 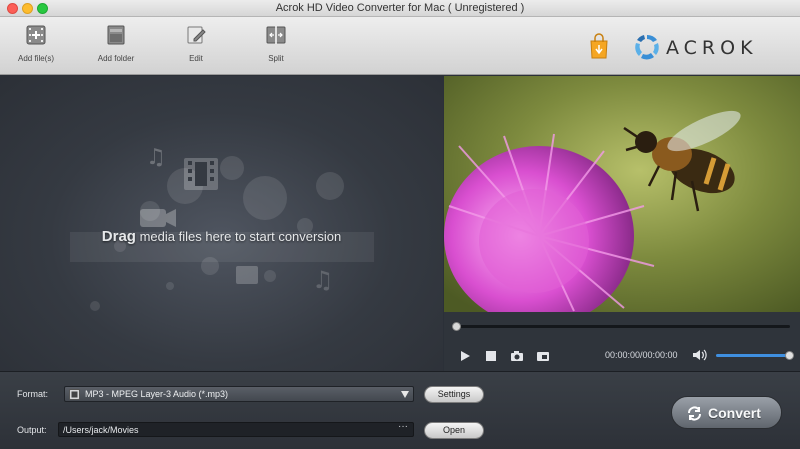 What do you see at coordinates (116, 47) in the screenshot?
I see `add-folder-button: Add folder` at bounding box center [116, 47].